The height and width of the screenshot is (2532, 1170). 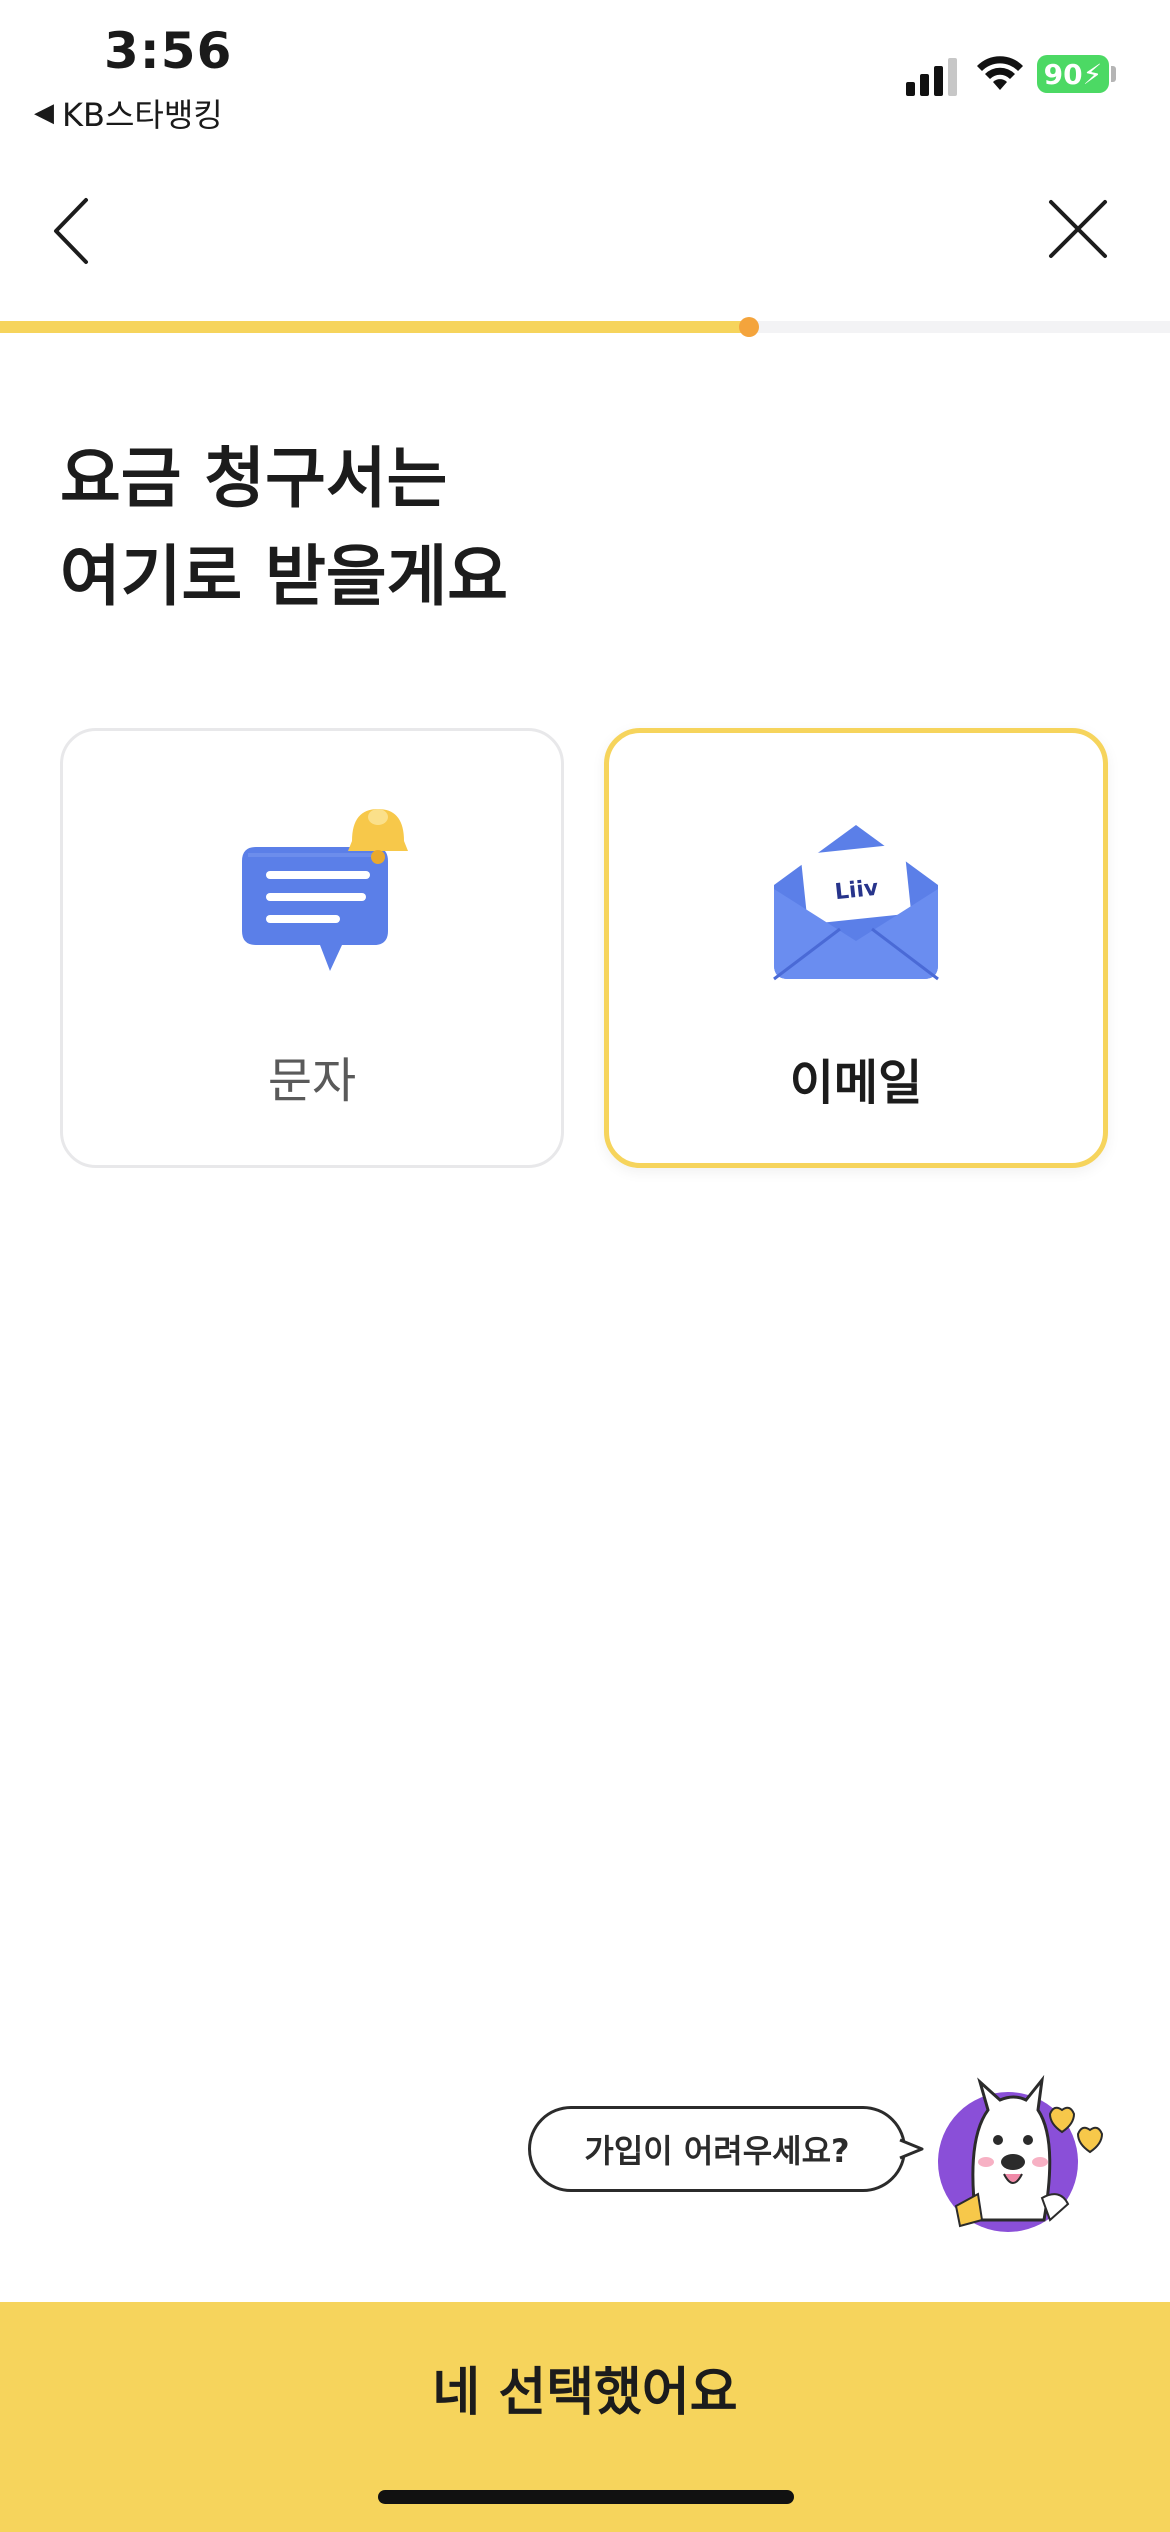 I want to click on title-line-1: 요금 청구서는, so click(x=254, y=478).